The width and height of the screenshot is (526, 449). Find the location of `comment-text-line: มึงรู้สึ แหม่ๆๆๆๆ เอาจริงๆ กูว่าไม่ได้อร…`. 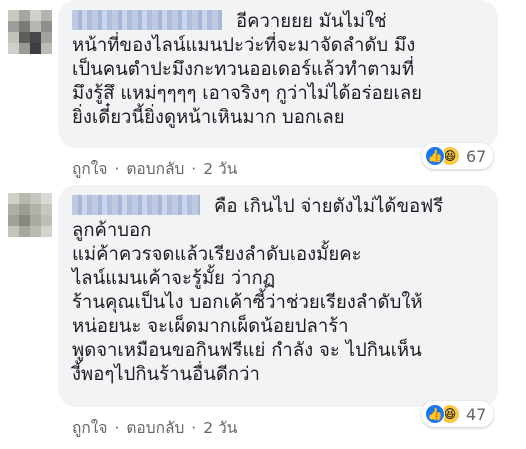

comment-text-line: มึงรู้สึ แหม่ๆๆๆๆ เอาจริงๆ กูว่าไม่ได้อร… is located at coordinates (247, 93).